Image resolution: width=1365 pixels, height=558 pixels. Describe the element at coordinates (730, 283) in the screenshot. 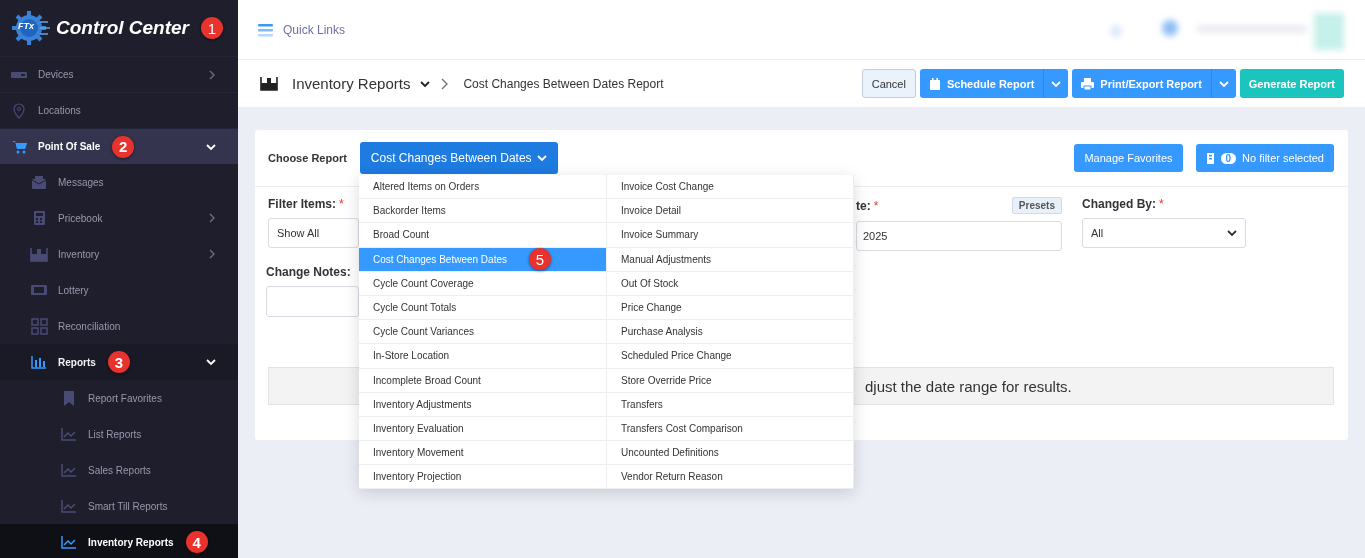

I see `menu-item: Out Of Stock` at that location.